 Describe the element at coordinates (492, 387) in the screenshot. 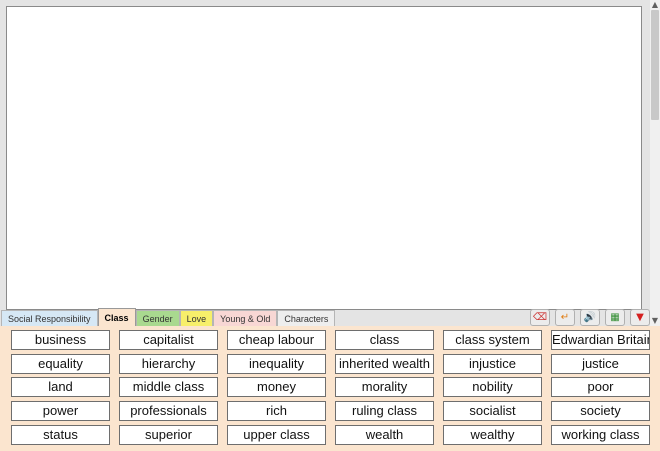

I see `word-button: nobility` at that location.